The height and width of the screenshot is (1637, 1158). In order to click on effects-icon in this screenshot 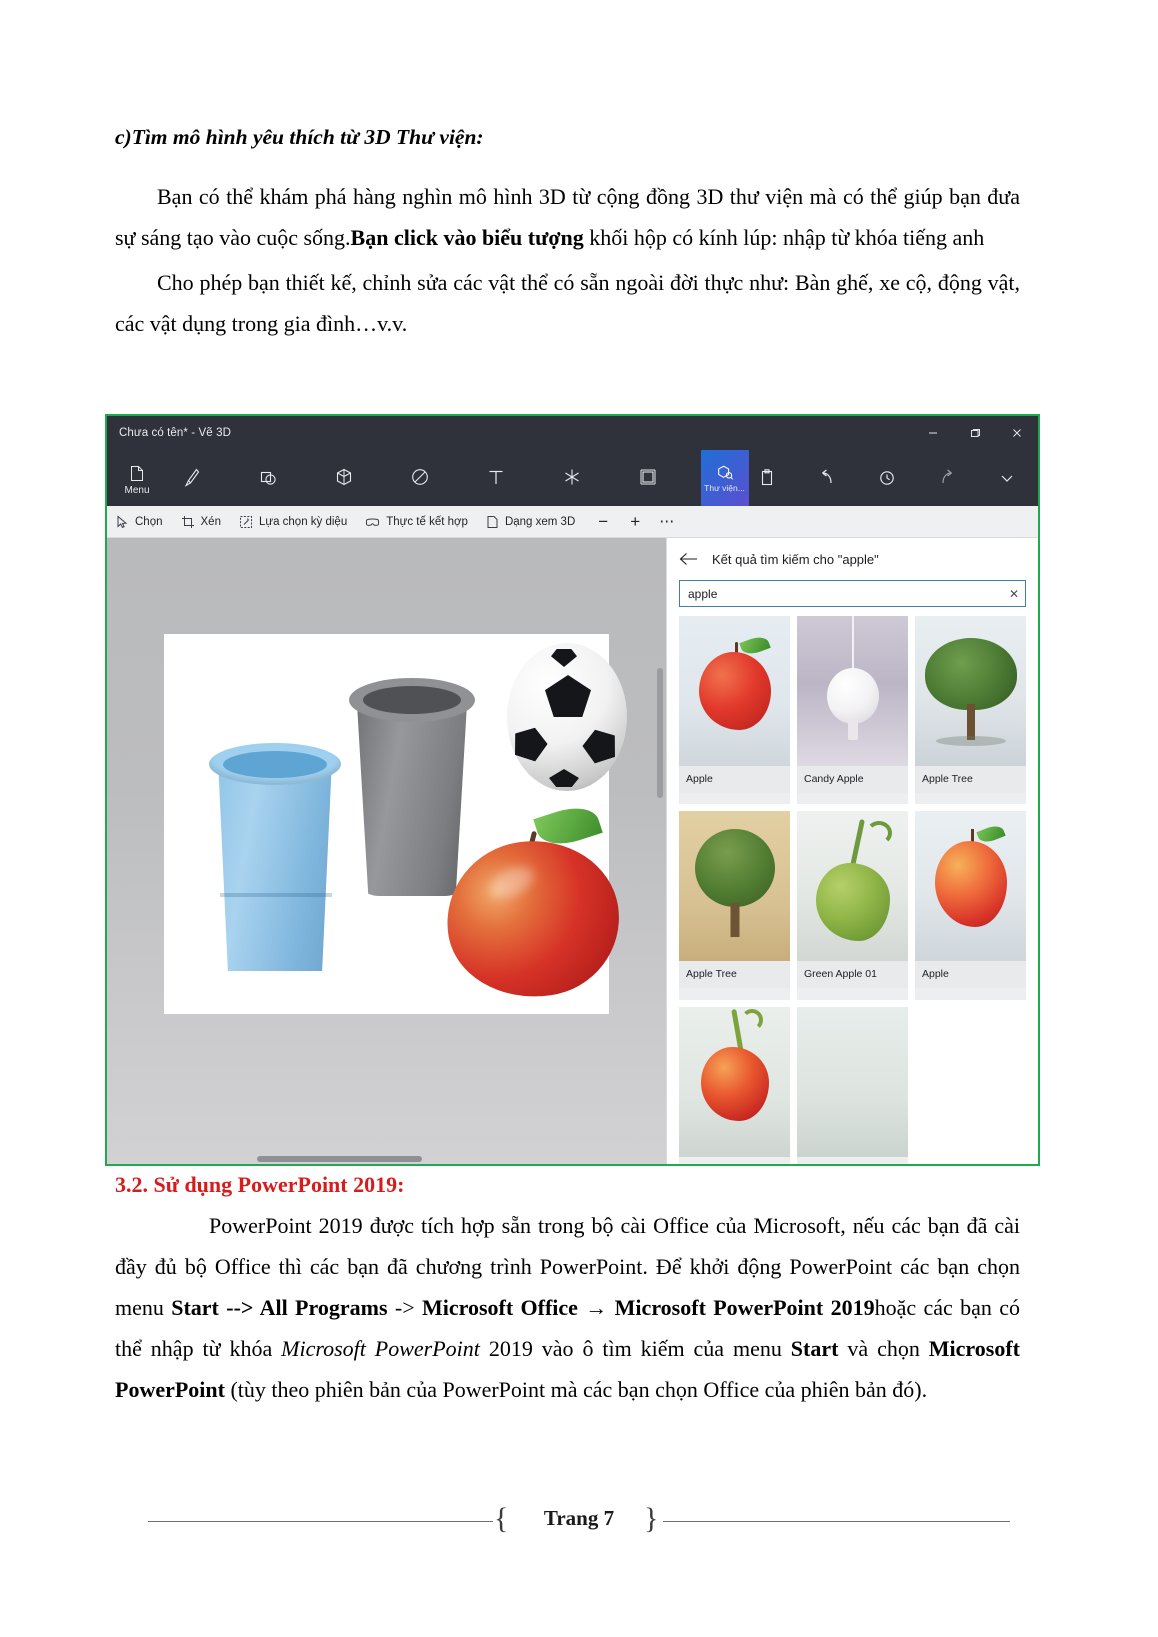, I will do `click(572, 478)`.